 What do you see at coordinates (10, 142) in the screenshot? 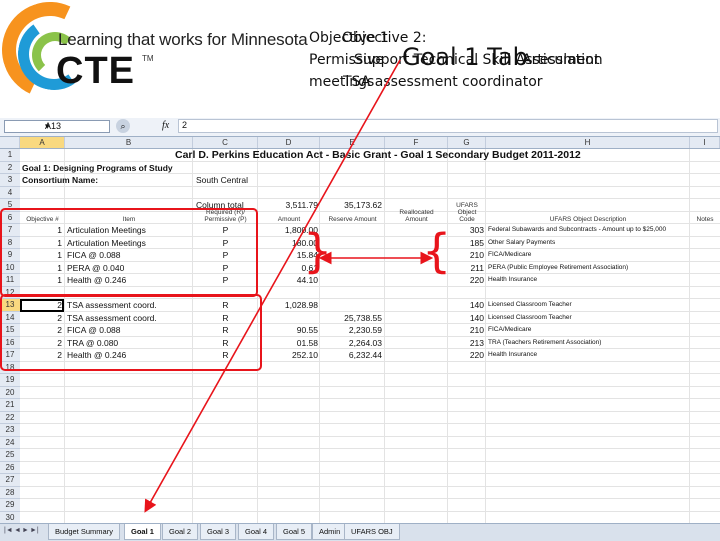
I see `select-all-corner` at bounding box center [10, 142].